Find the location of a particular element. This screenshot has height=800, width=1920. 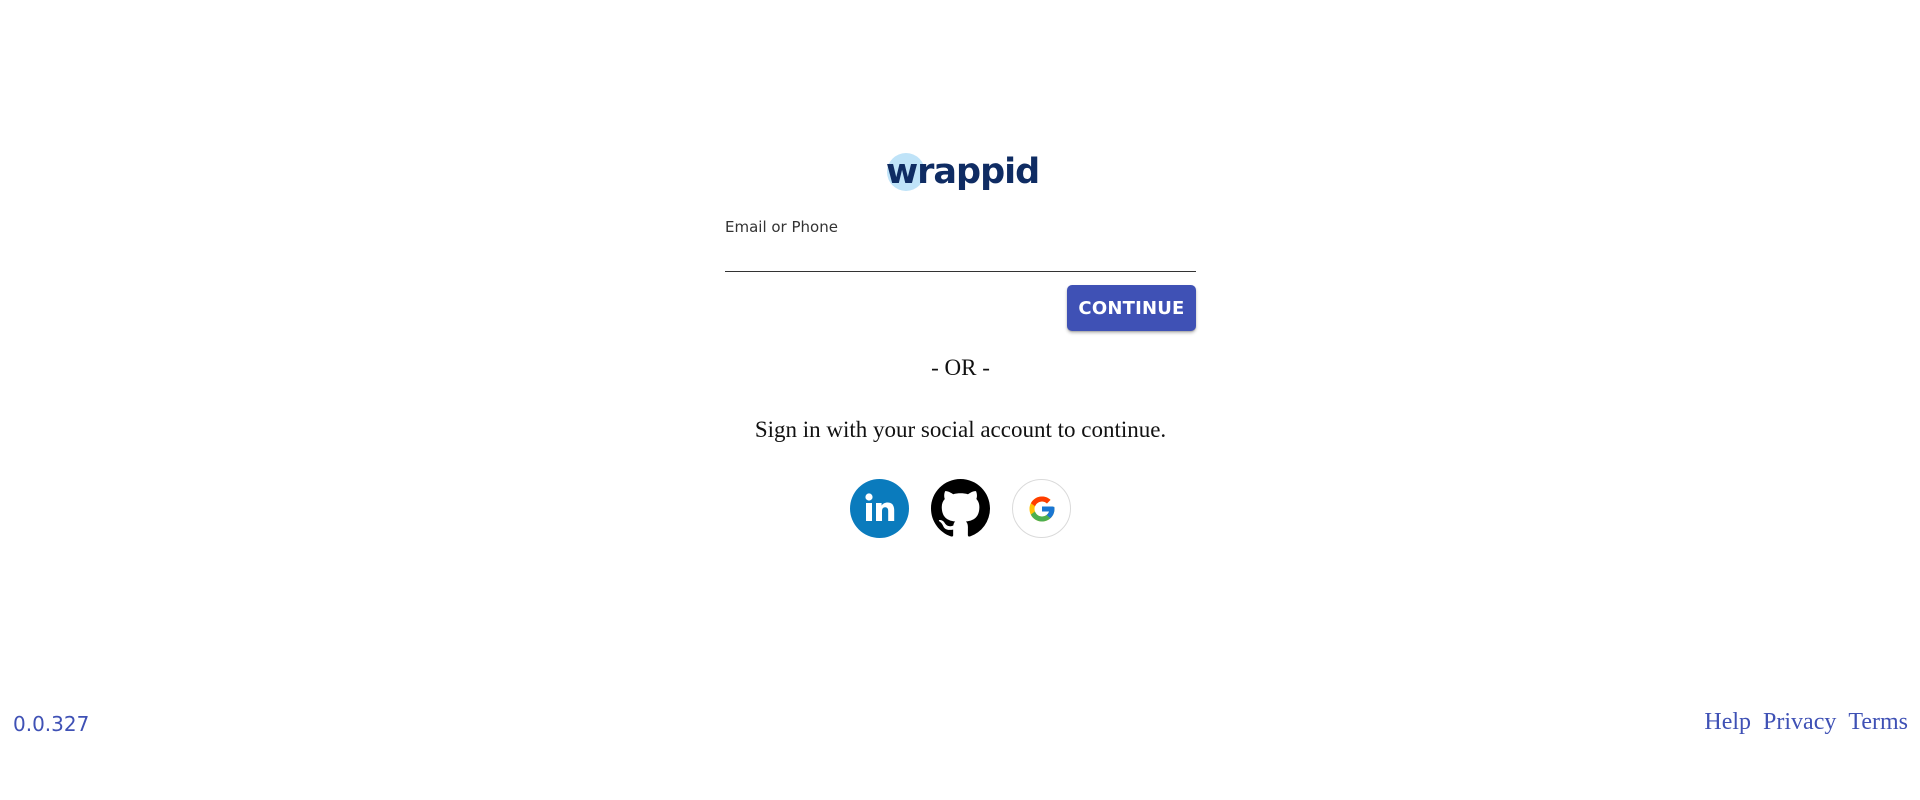

logo-text: wrappid is located at coordinates (962, 172).